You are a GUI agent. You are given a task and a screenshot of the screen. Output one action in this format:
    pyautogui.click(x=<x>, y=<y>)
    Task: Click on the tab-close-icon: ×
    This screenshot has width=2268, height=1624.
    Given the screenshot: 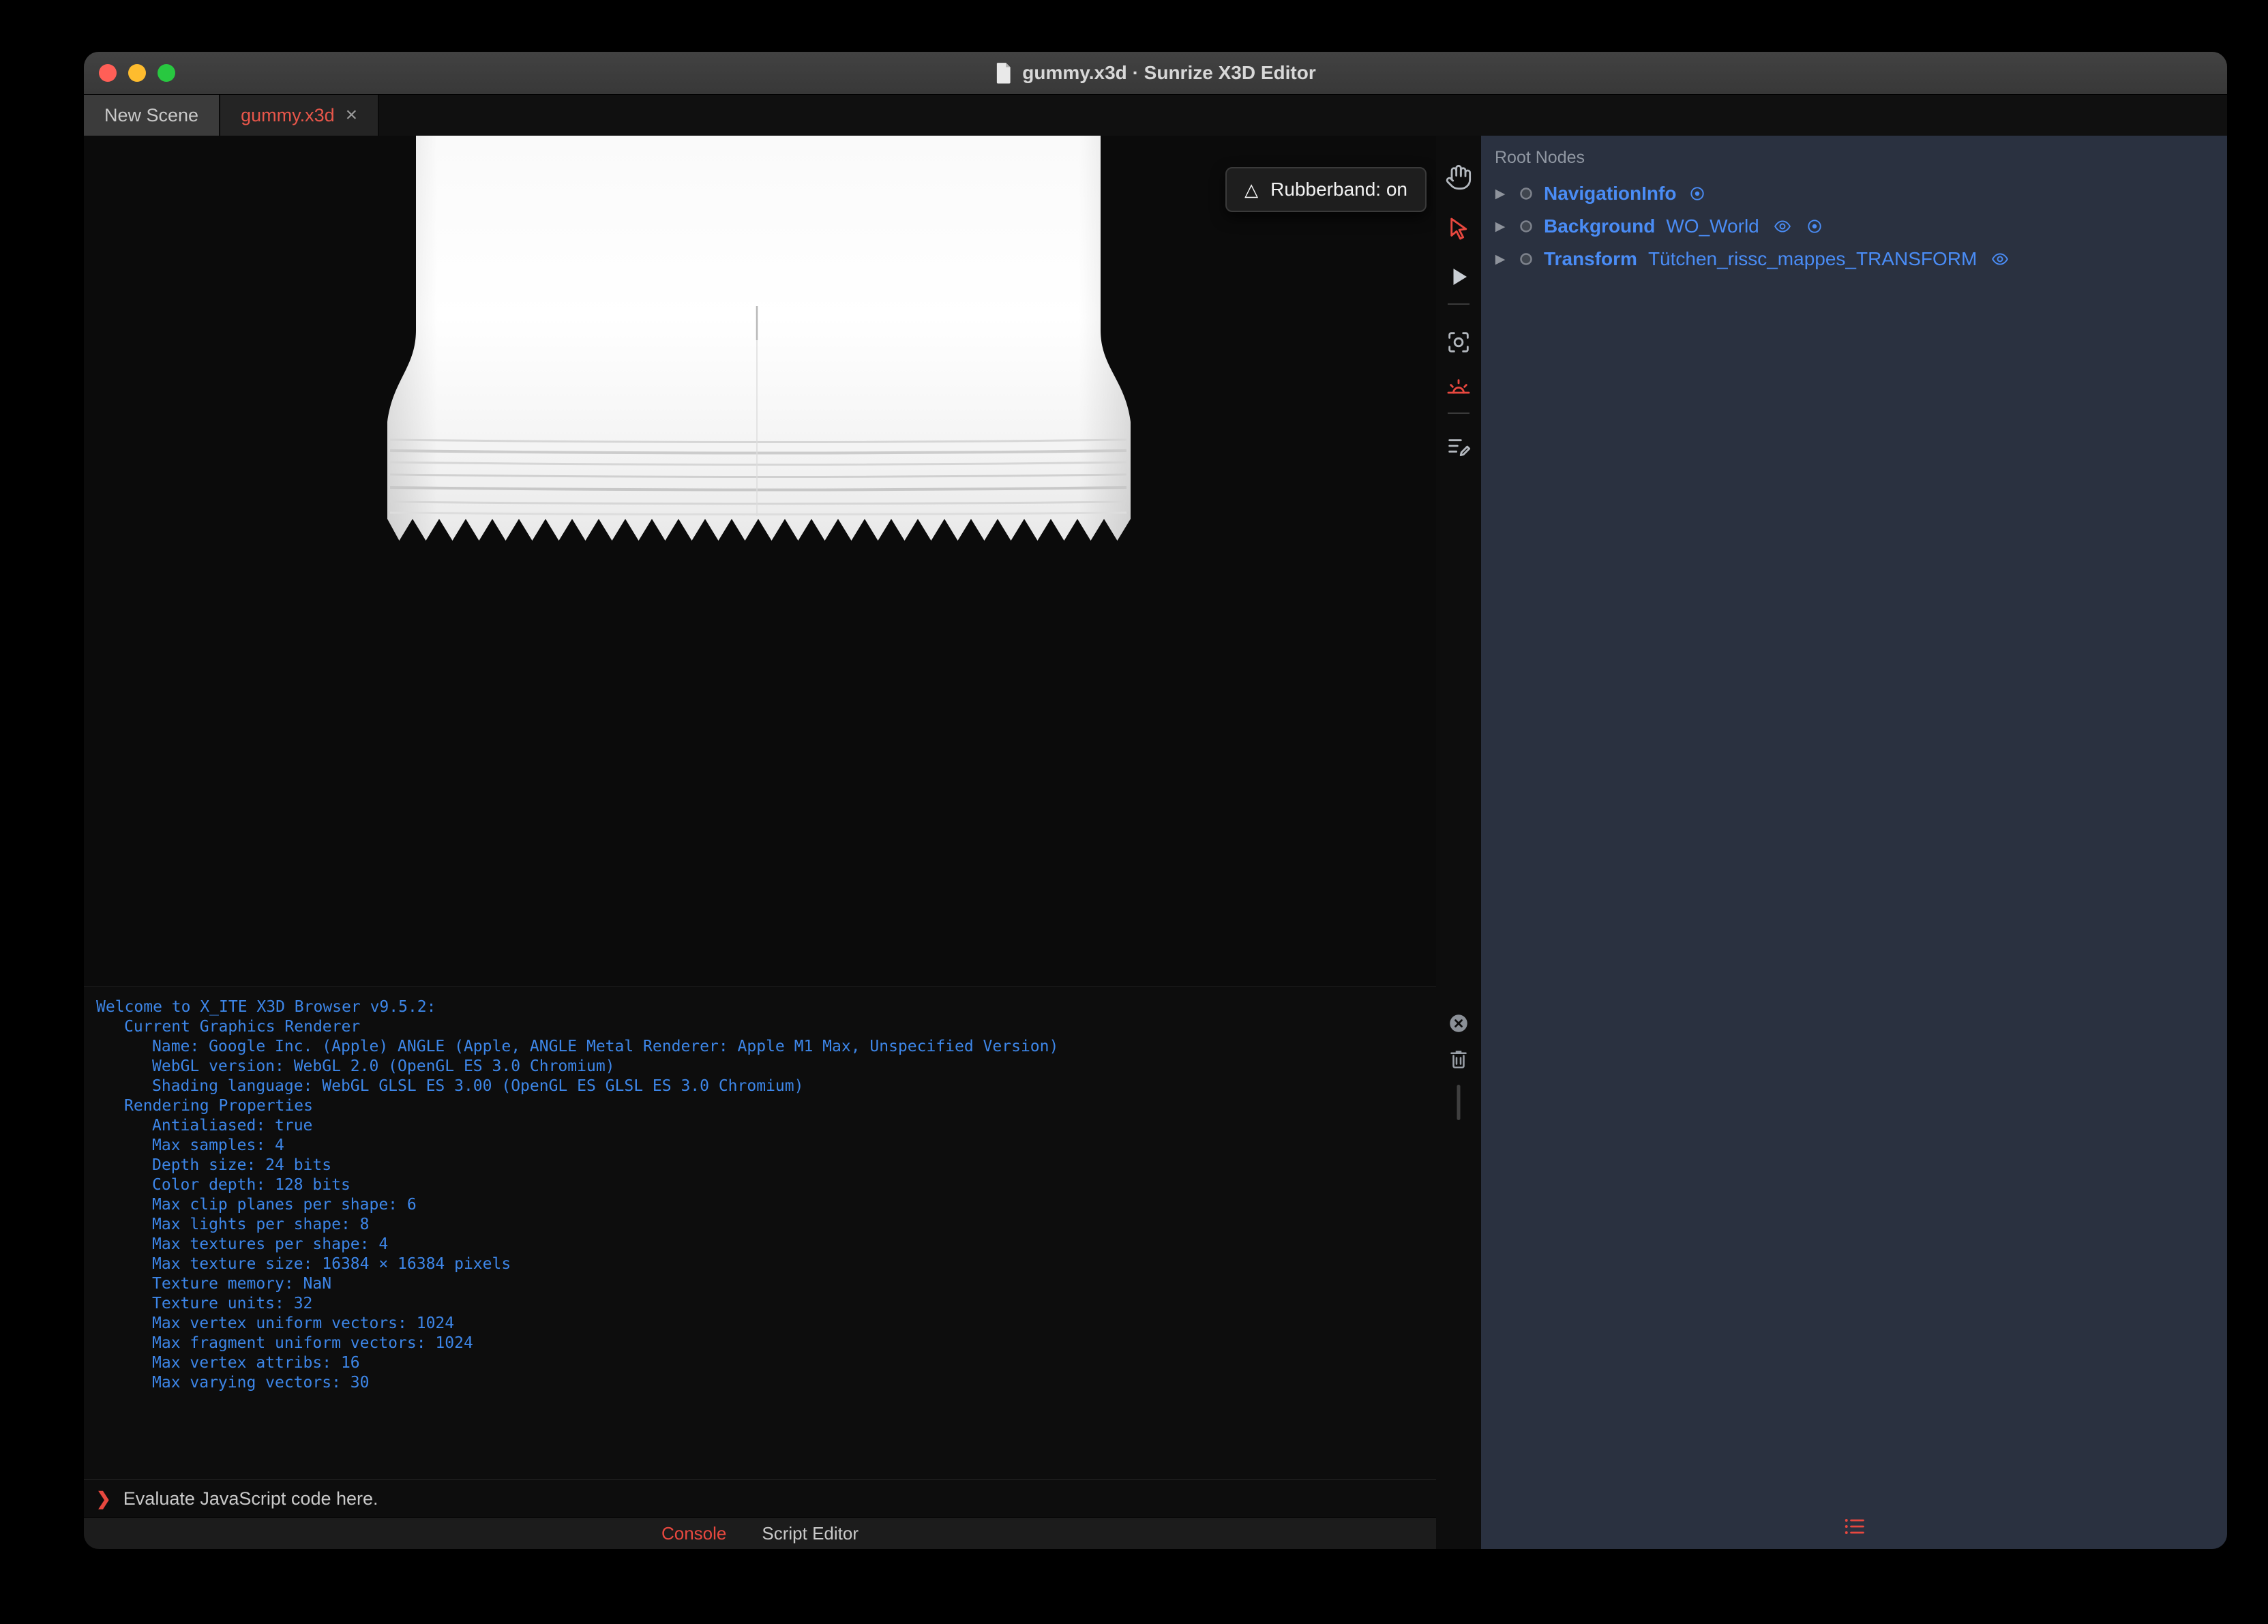 What is the action you would take?
    pyautogui.click(x=352, y=115)
    